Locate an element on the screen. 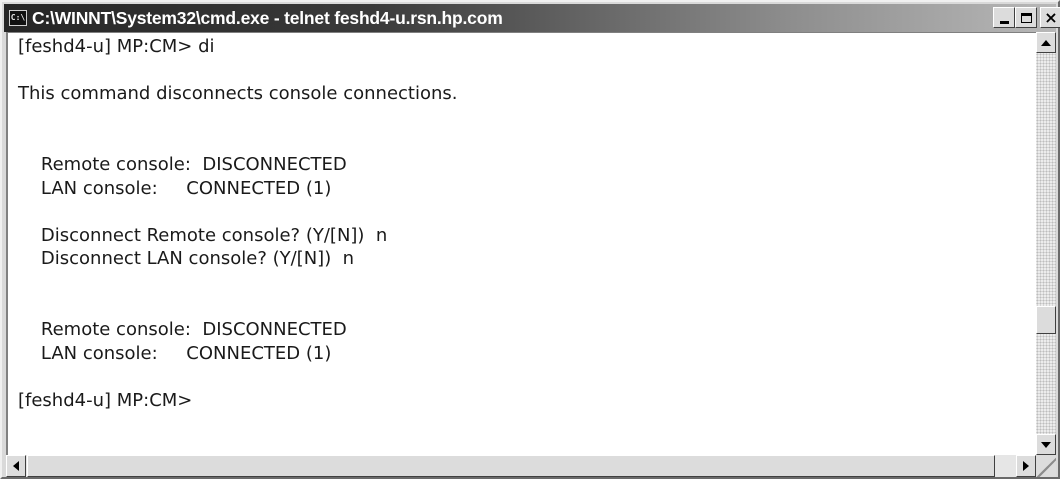 The height and width of the screenshot is (479, 1060). arrow-down-icon is located at coordinates (1046, 444).